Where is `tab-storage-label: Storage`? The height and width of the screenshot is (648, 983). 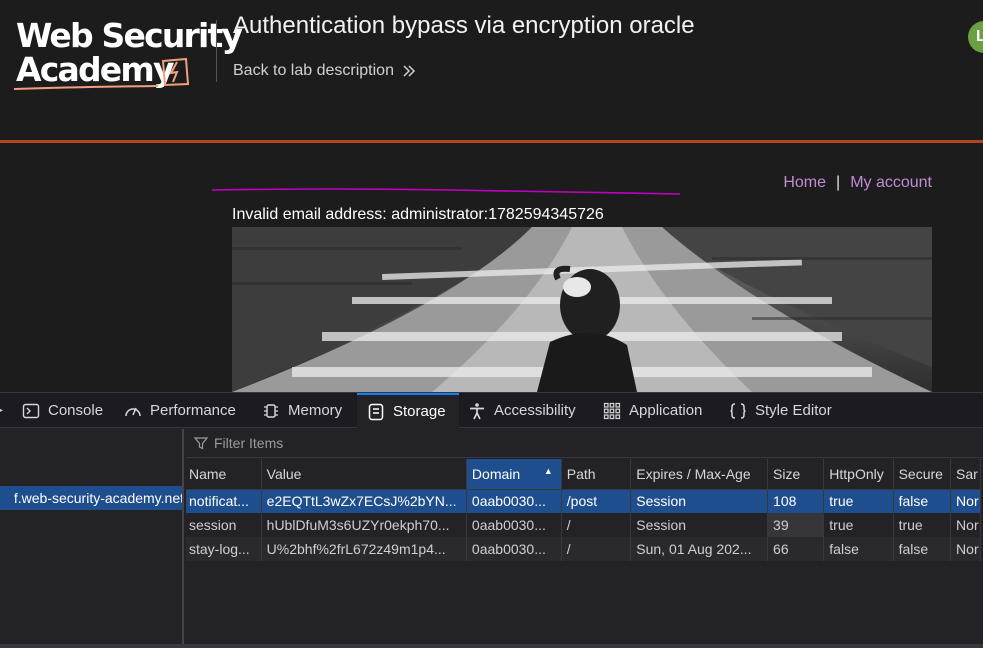
tab-storage-label: Storage is located at coordinates (419, 411).